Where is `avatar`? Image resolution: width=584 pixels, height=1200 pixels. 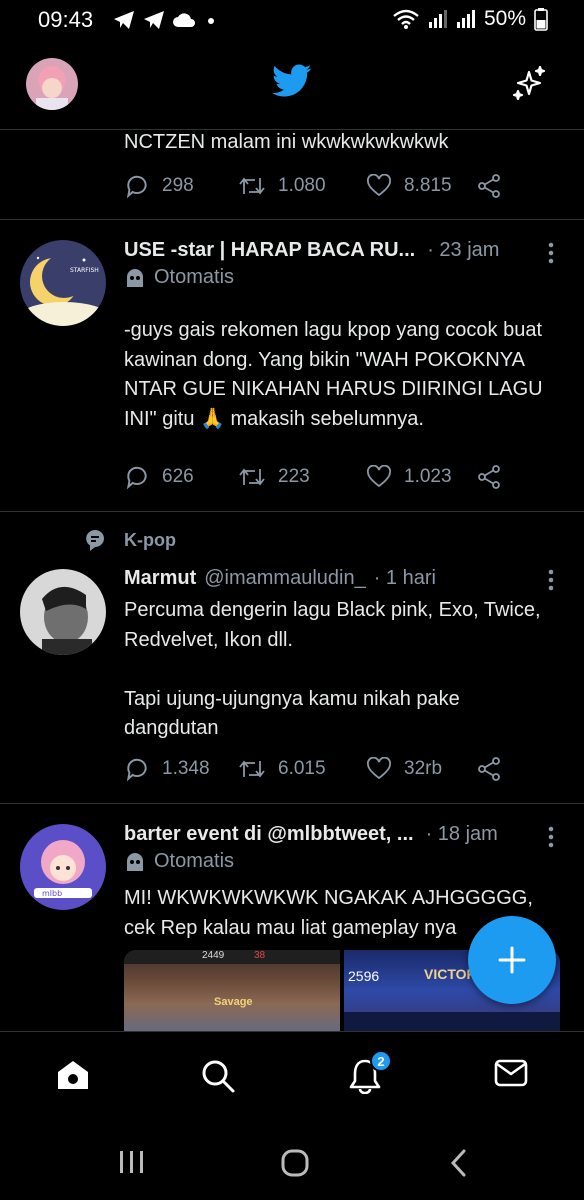 avatar is located at coordinates (63, 612).